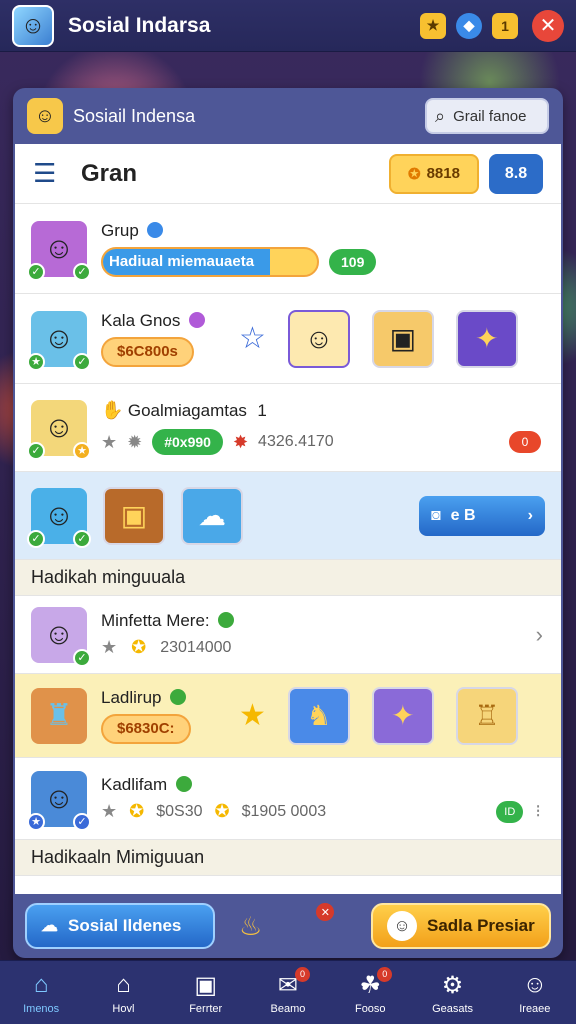  What do you see at coordinates (288, 858) in the screenshot?
I see `section-header: Hadikaaln Mimiguuan` at bounding box center [288, 858].